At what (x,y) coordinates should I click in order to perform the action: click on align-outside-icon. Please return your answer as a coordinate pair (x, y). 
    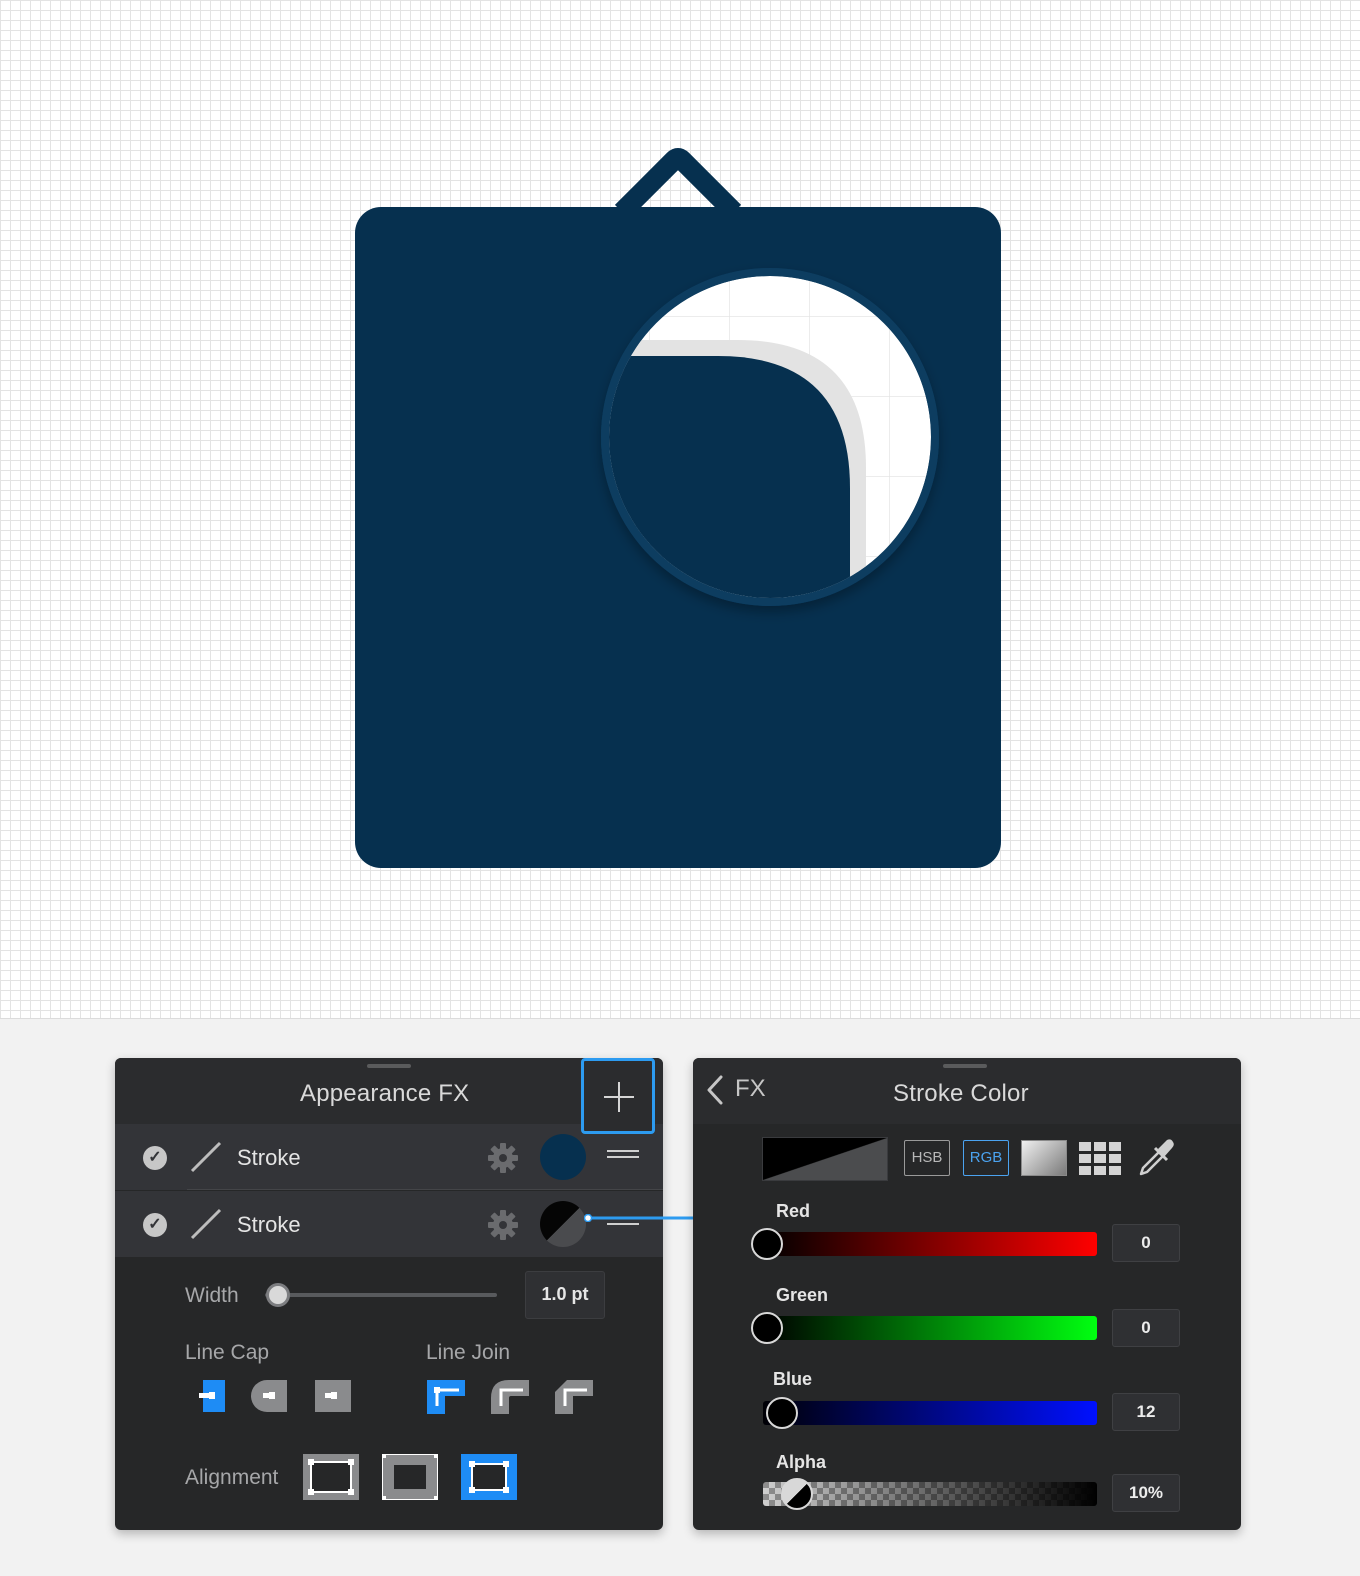
    Looking at the image, I should click on (489, 1477).